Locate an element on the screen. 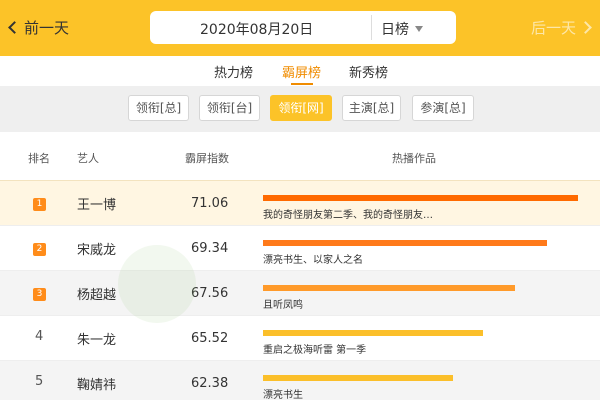 This screenshot has height=400, width=600. table-row: 5 鞠婧祎 62.38 漂亮书生 is located at coordinates (300, 380).